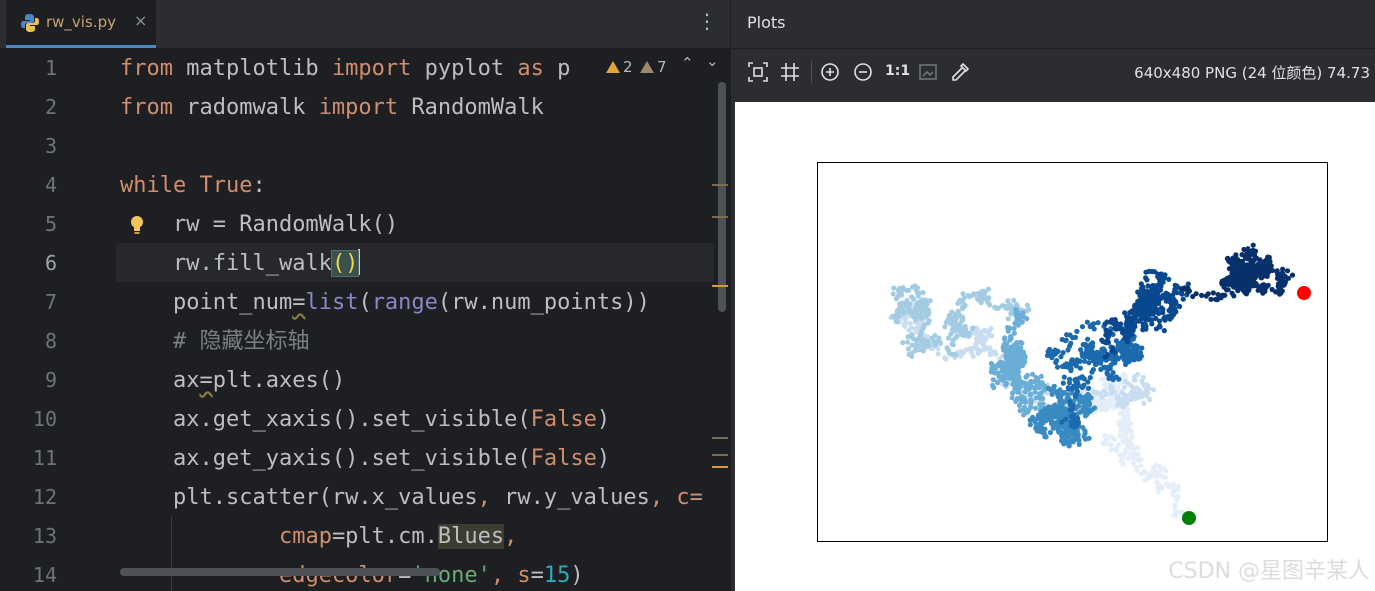 This screenshot has height=591, width=1375. I want to click on horizontal-scrollbar, so click(280, 572).